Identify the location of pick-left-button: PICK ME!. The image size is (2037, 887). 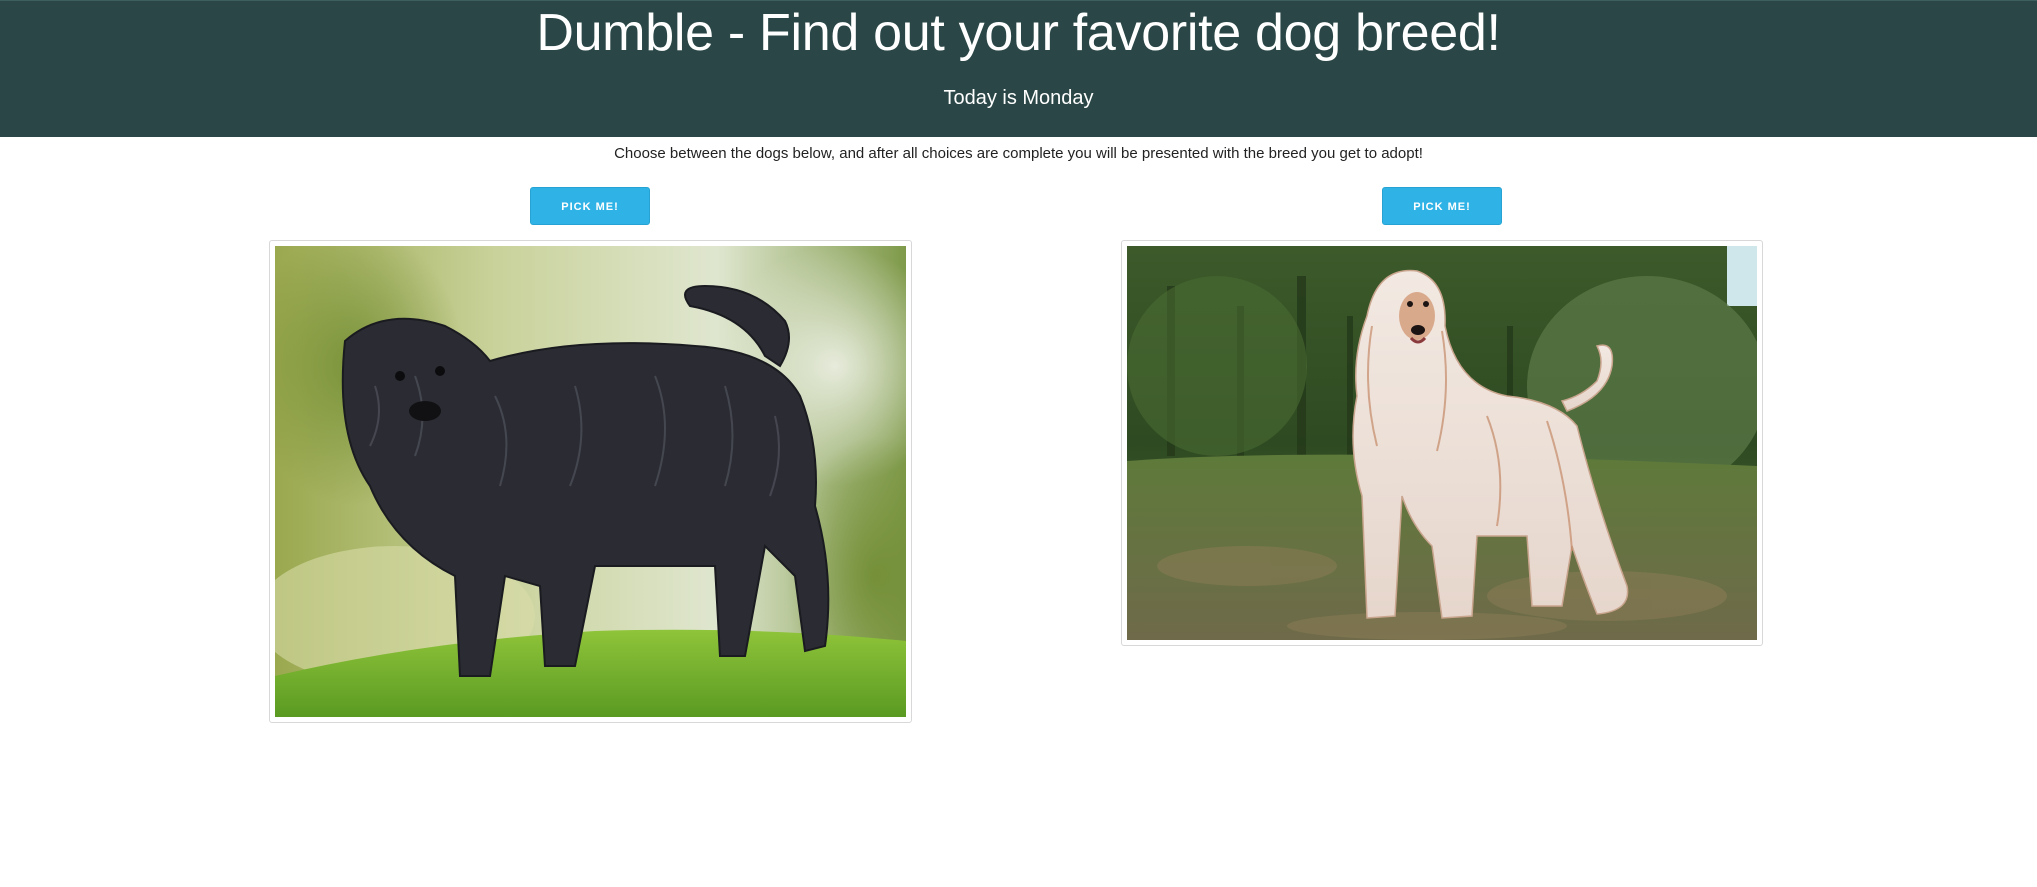
(590, 206).